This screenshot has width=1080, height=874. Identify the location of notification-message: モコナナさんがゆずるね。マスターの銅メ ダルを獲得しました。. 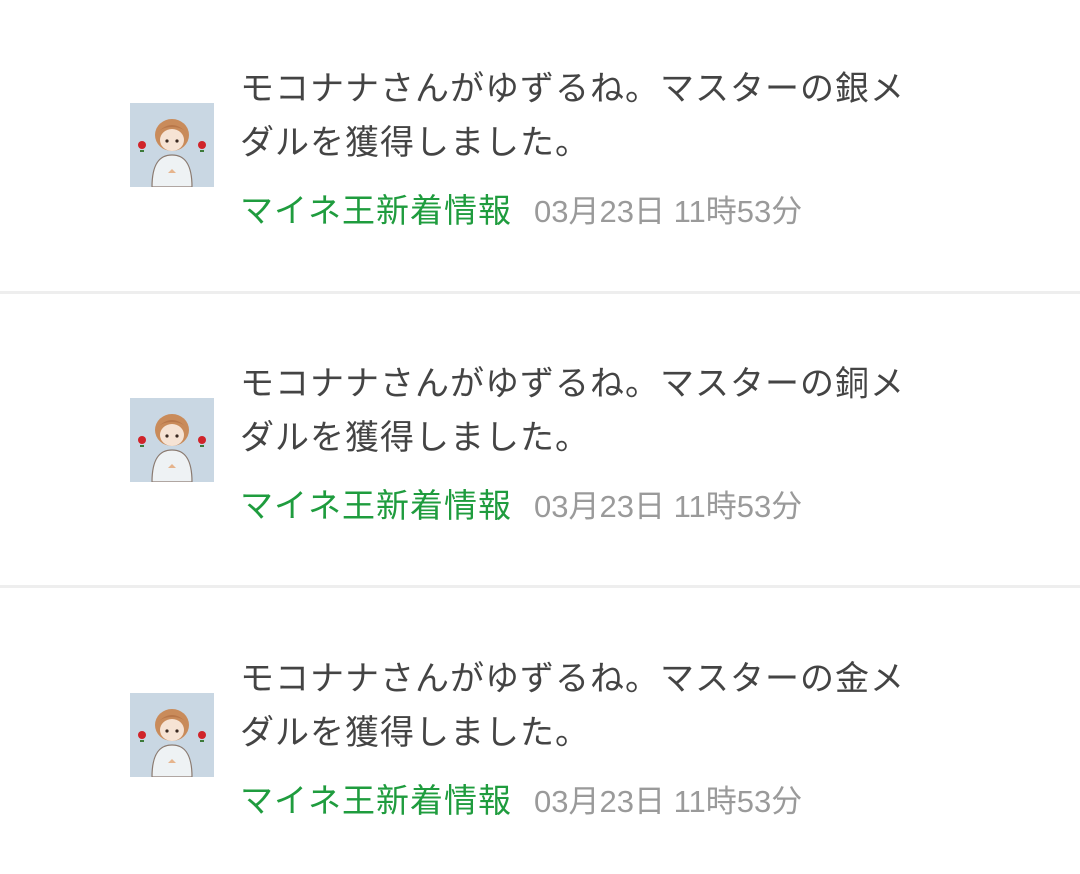
(572, 411).